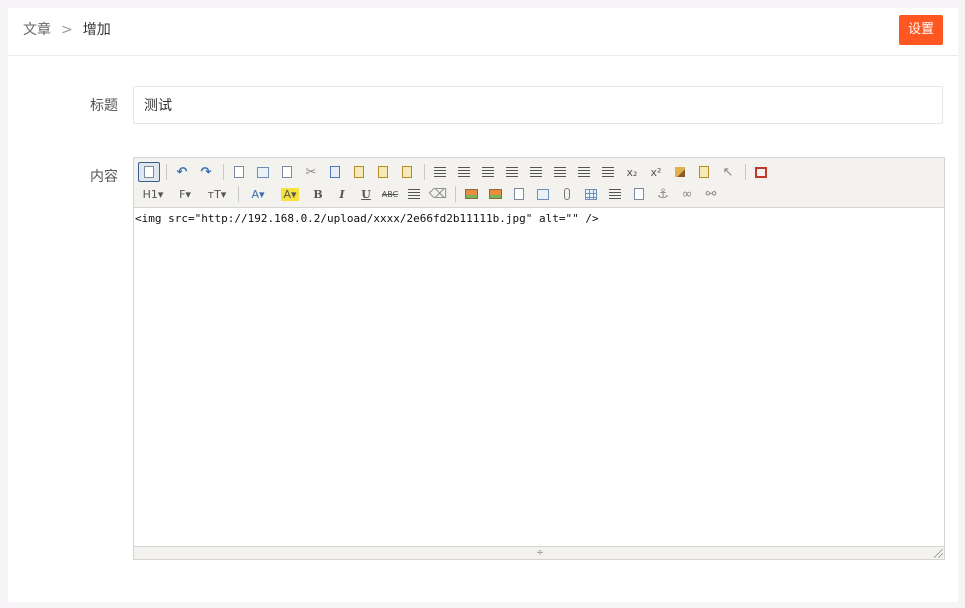  I want to click on select-all-button: ↖, so click(728, 172).